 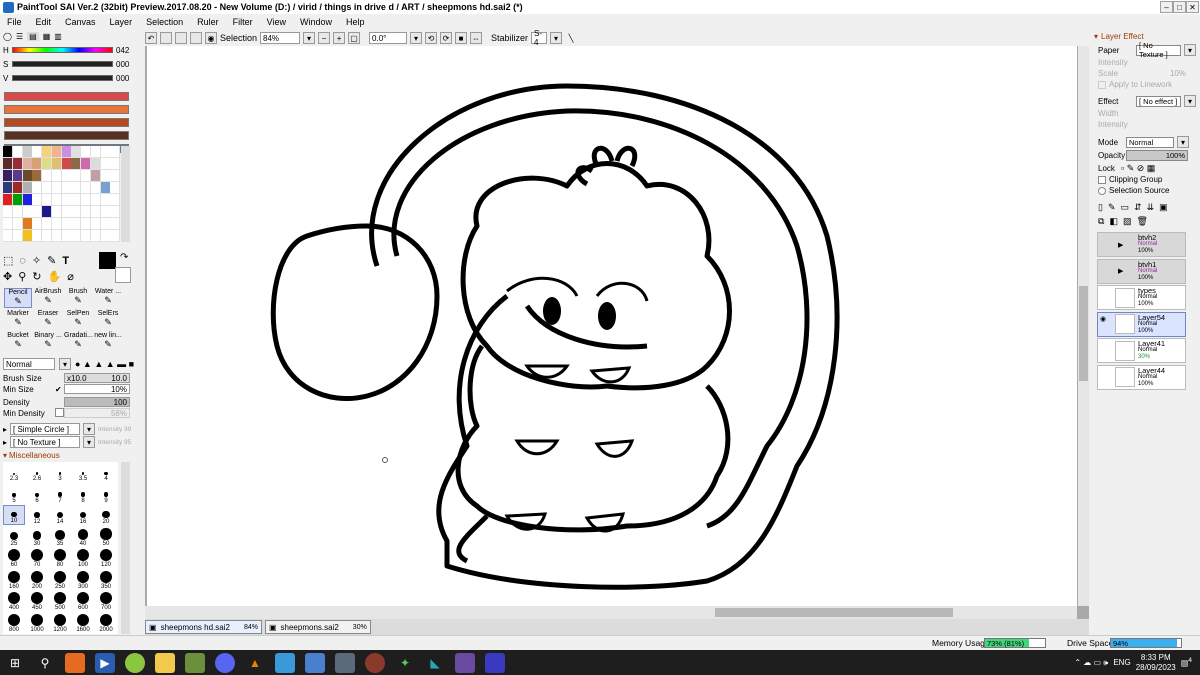 I want to click on brush-size-cell: 1000, so click(x=37, y=623).